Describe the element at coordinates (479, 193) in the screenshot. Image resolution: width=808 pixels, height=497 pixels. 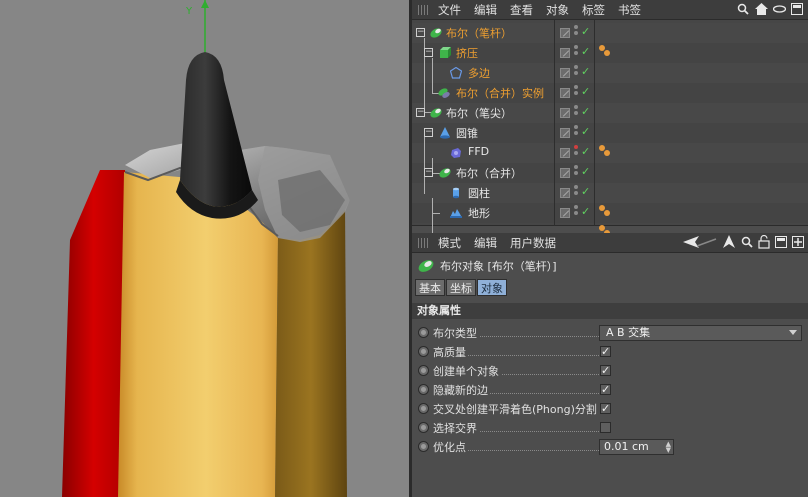
I see `object-name: 圆柱` at that location.